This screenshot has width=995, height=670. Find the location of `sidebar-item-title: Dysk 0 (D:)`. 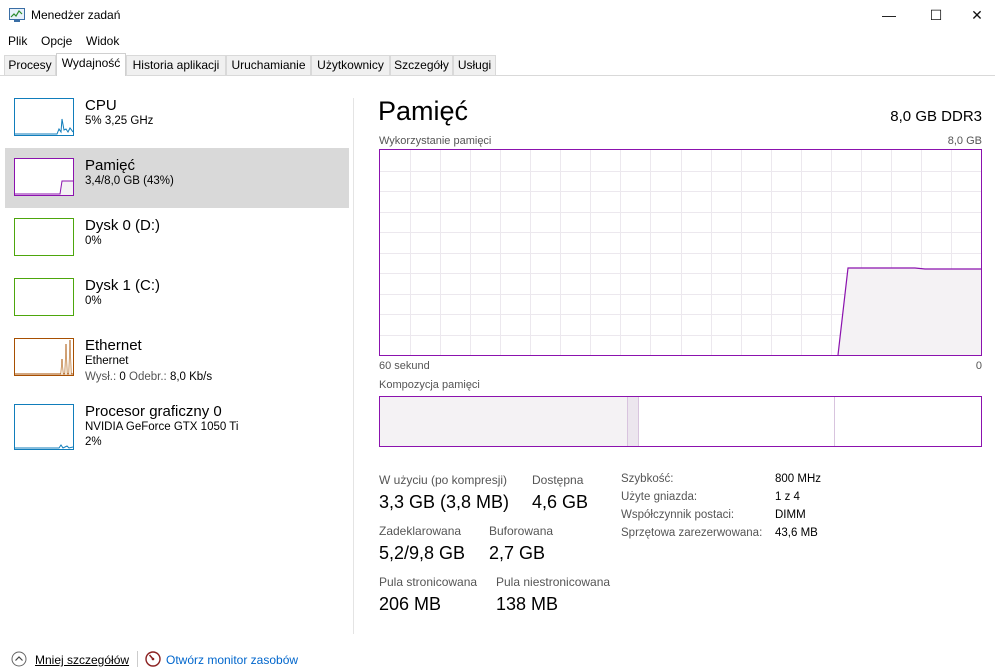

sidebar-item-title: Dysk 0 (D:) is located at coordinates (122, 225).